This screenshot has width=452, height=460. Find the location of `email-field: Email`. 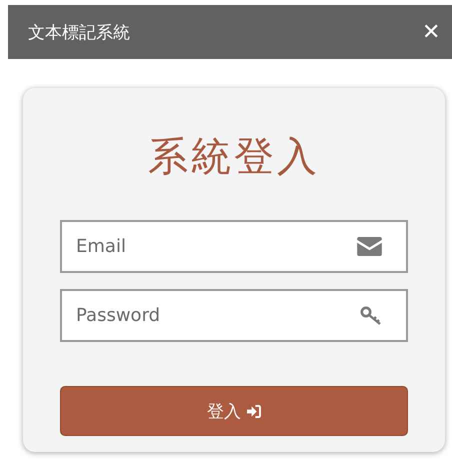

email-field: Email is located at coordinates (234, 246).